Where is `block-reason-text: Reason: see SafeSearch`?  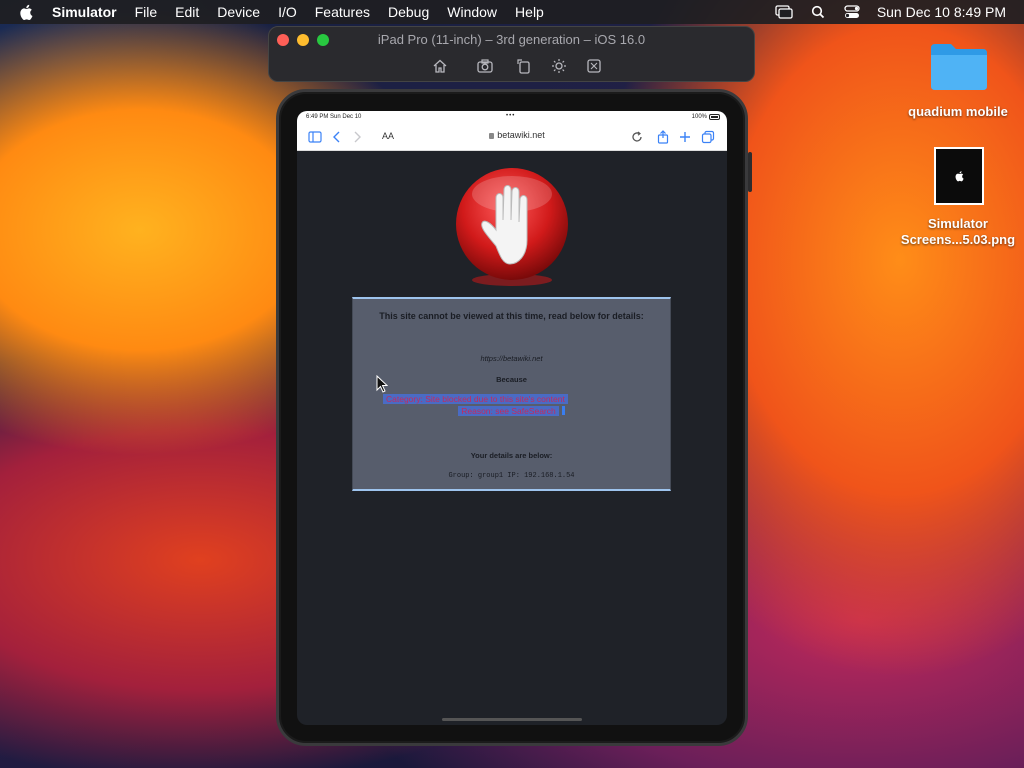
block-reason-text: Reason: see SafeSearch is located at coordinates (511, 411).